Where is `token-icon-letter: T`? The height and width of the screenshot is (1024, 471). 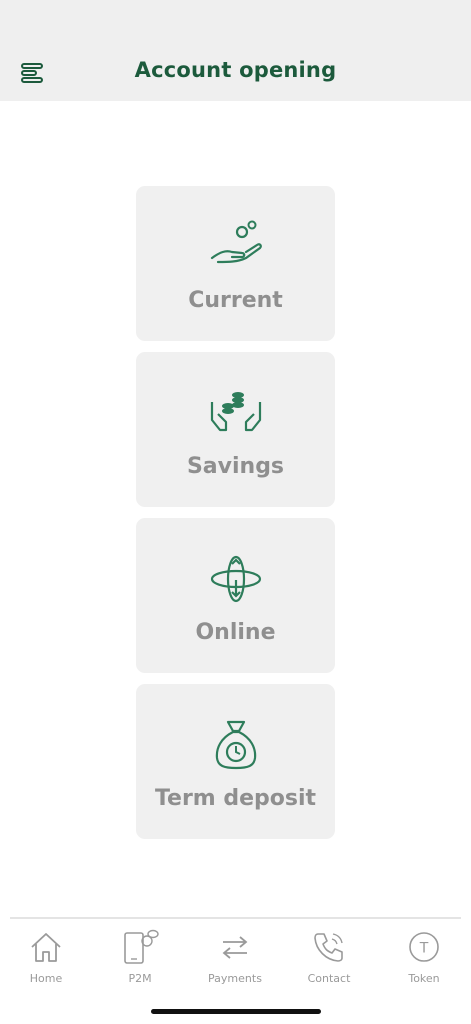
token-icon-letter: T is located at coordinates (424, 949).